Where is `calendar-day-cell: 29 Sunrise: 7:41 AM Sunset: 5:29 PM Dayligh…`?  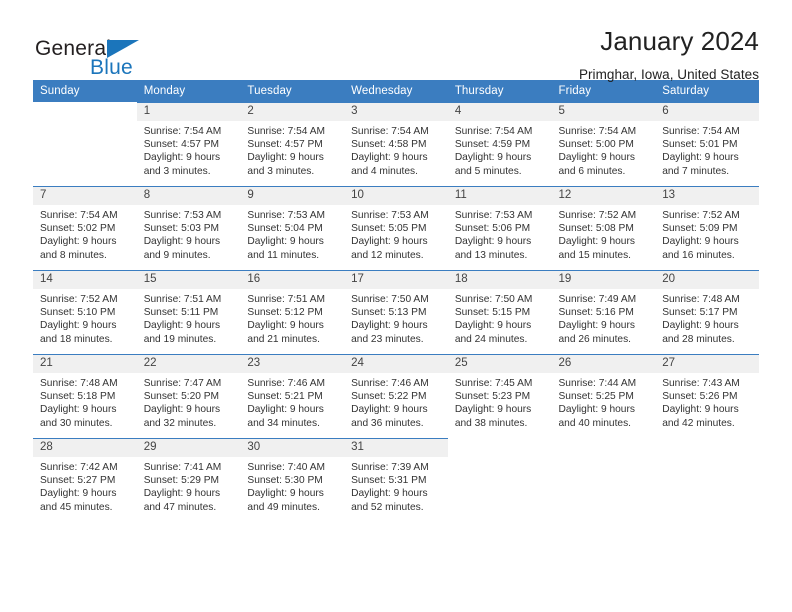
calendar-day-cell: 29 Sunrise: 7:41 AM Sunset: 5:29 PM Dayligh… is located at coordinates (188, 480).